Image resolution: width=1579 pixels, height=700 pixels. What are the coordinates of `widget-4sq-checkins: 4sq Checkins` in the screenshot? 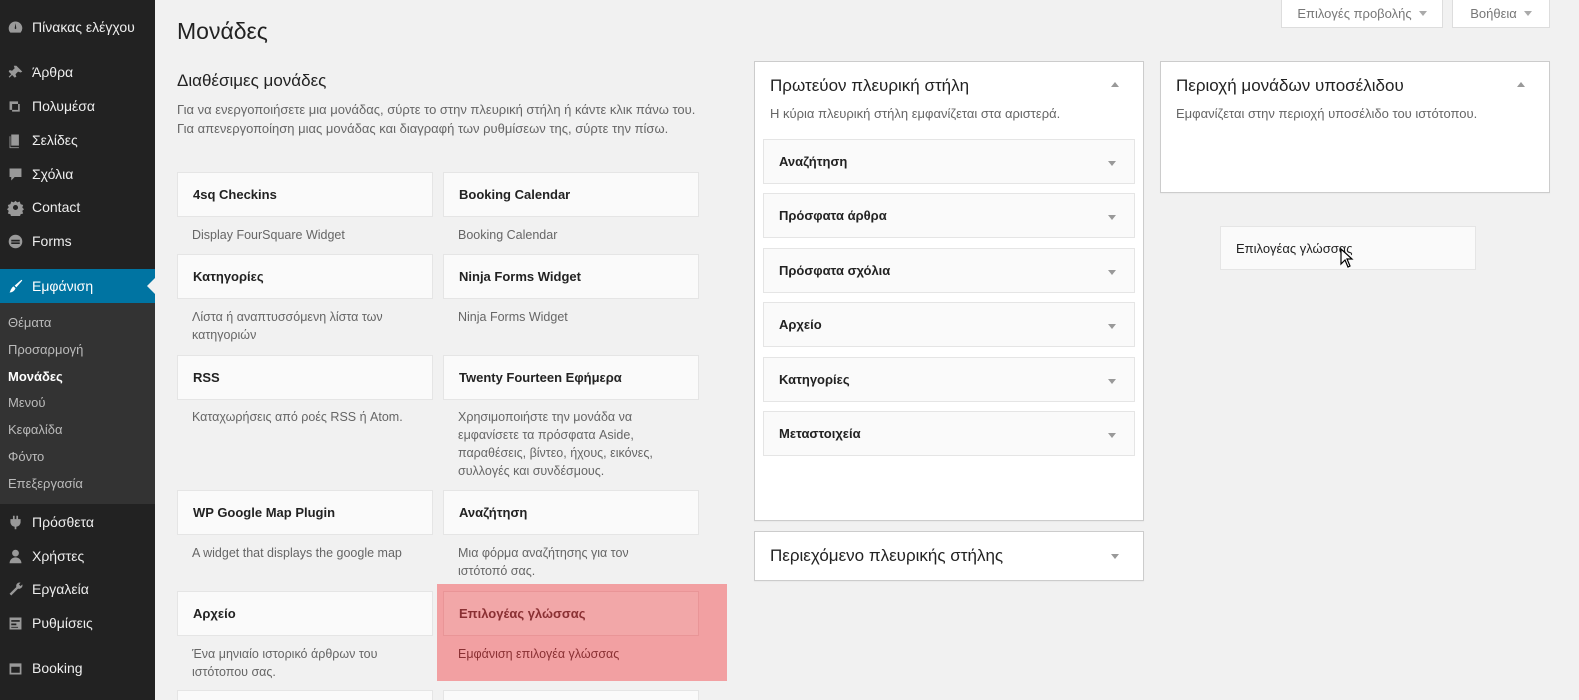 It's located at (305, 194).